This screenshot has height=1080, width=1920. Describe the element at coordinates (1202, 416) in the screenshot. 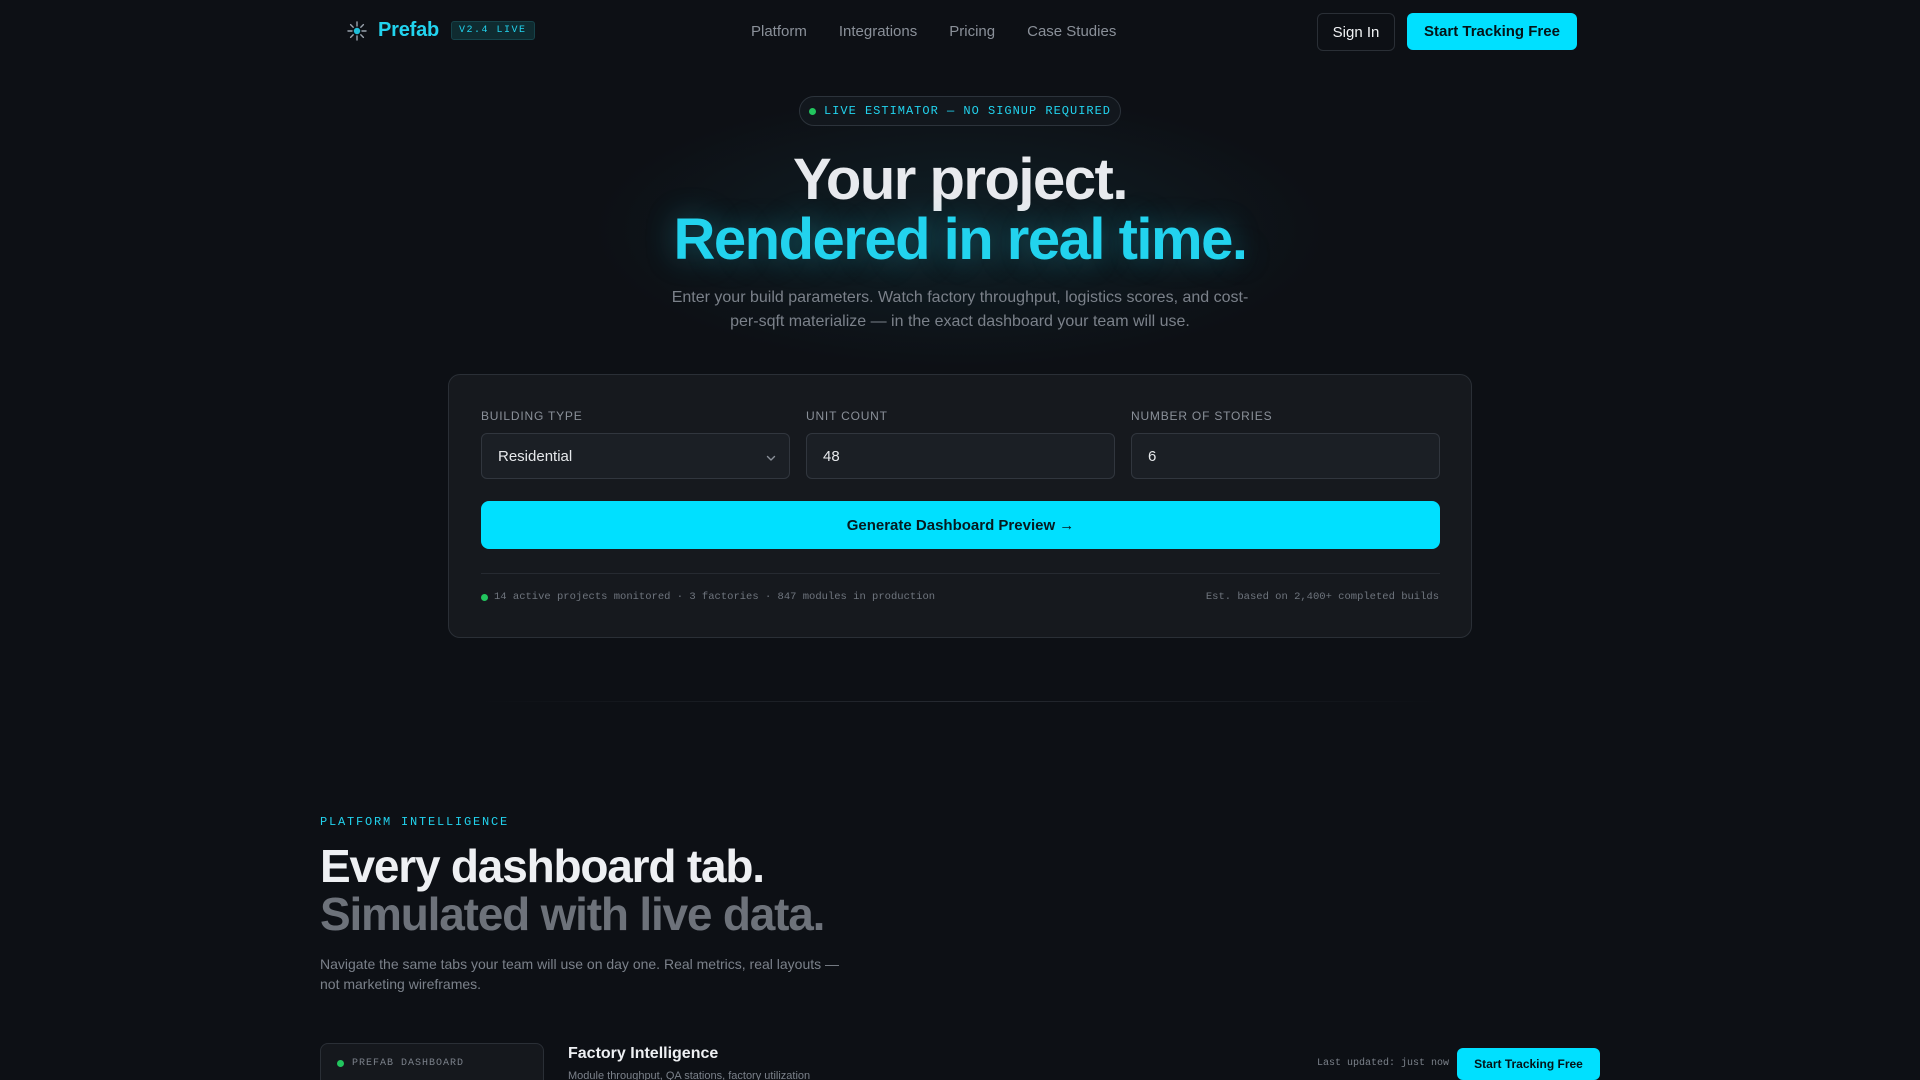

I see `stories-label: NUMBER OF STORIES` at that location.